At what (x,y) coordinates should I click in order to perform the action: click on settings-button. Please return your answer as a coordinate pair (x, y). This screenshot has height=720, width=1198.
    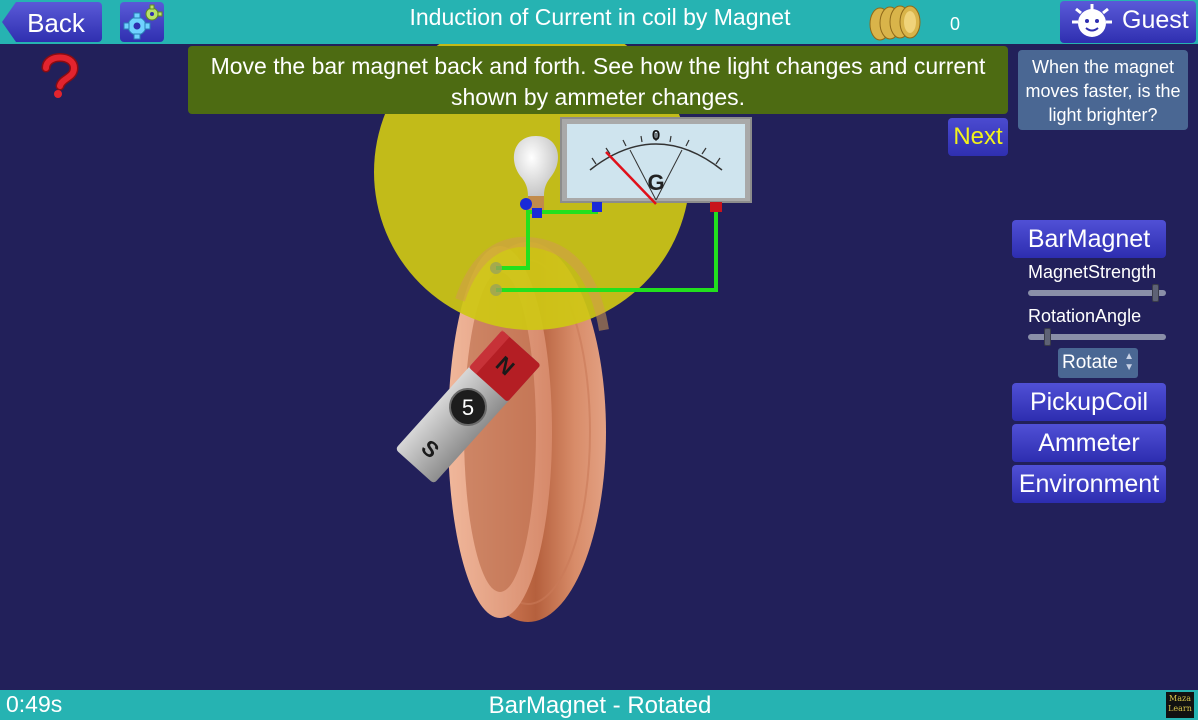
    Looking at the image, I should click on (142, 22).